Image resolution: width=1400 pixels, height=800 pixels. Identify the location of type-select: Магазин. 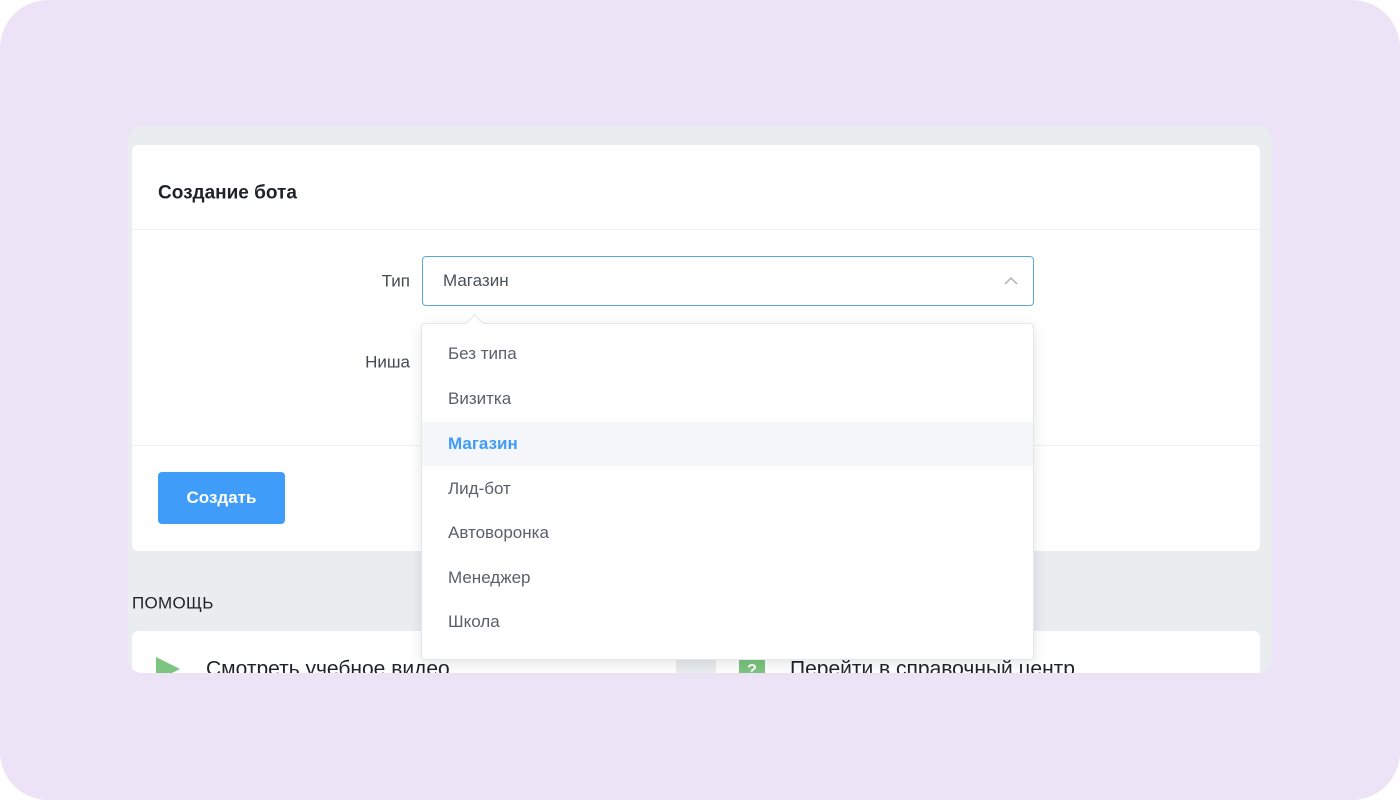
(728, 281).